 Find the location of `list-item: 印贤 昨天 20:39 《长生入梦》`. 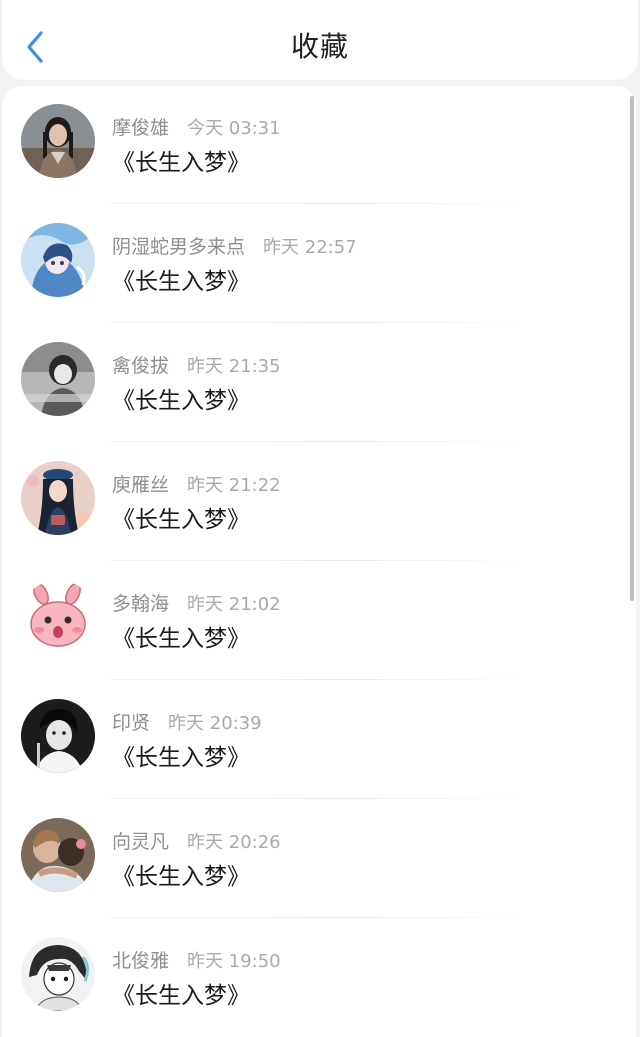

list-item: 印贤 昨天 20:39 《长生入梦》 is located at coordinates (319, 740).